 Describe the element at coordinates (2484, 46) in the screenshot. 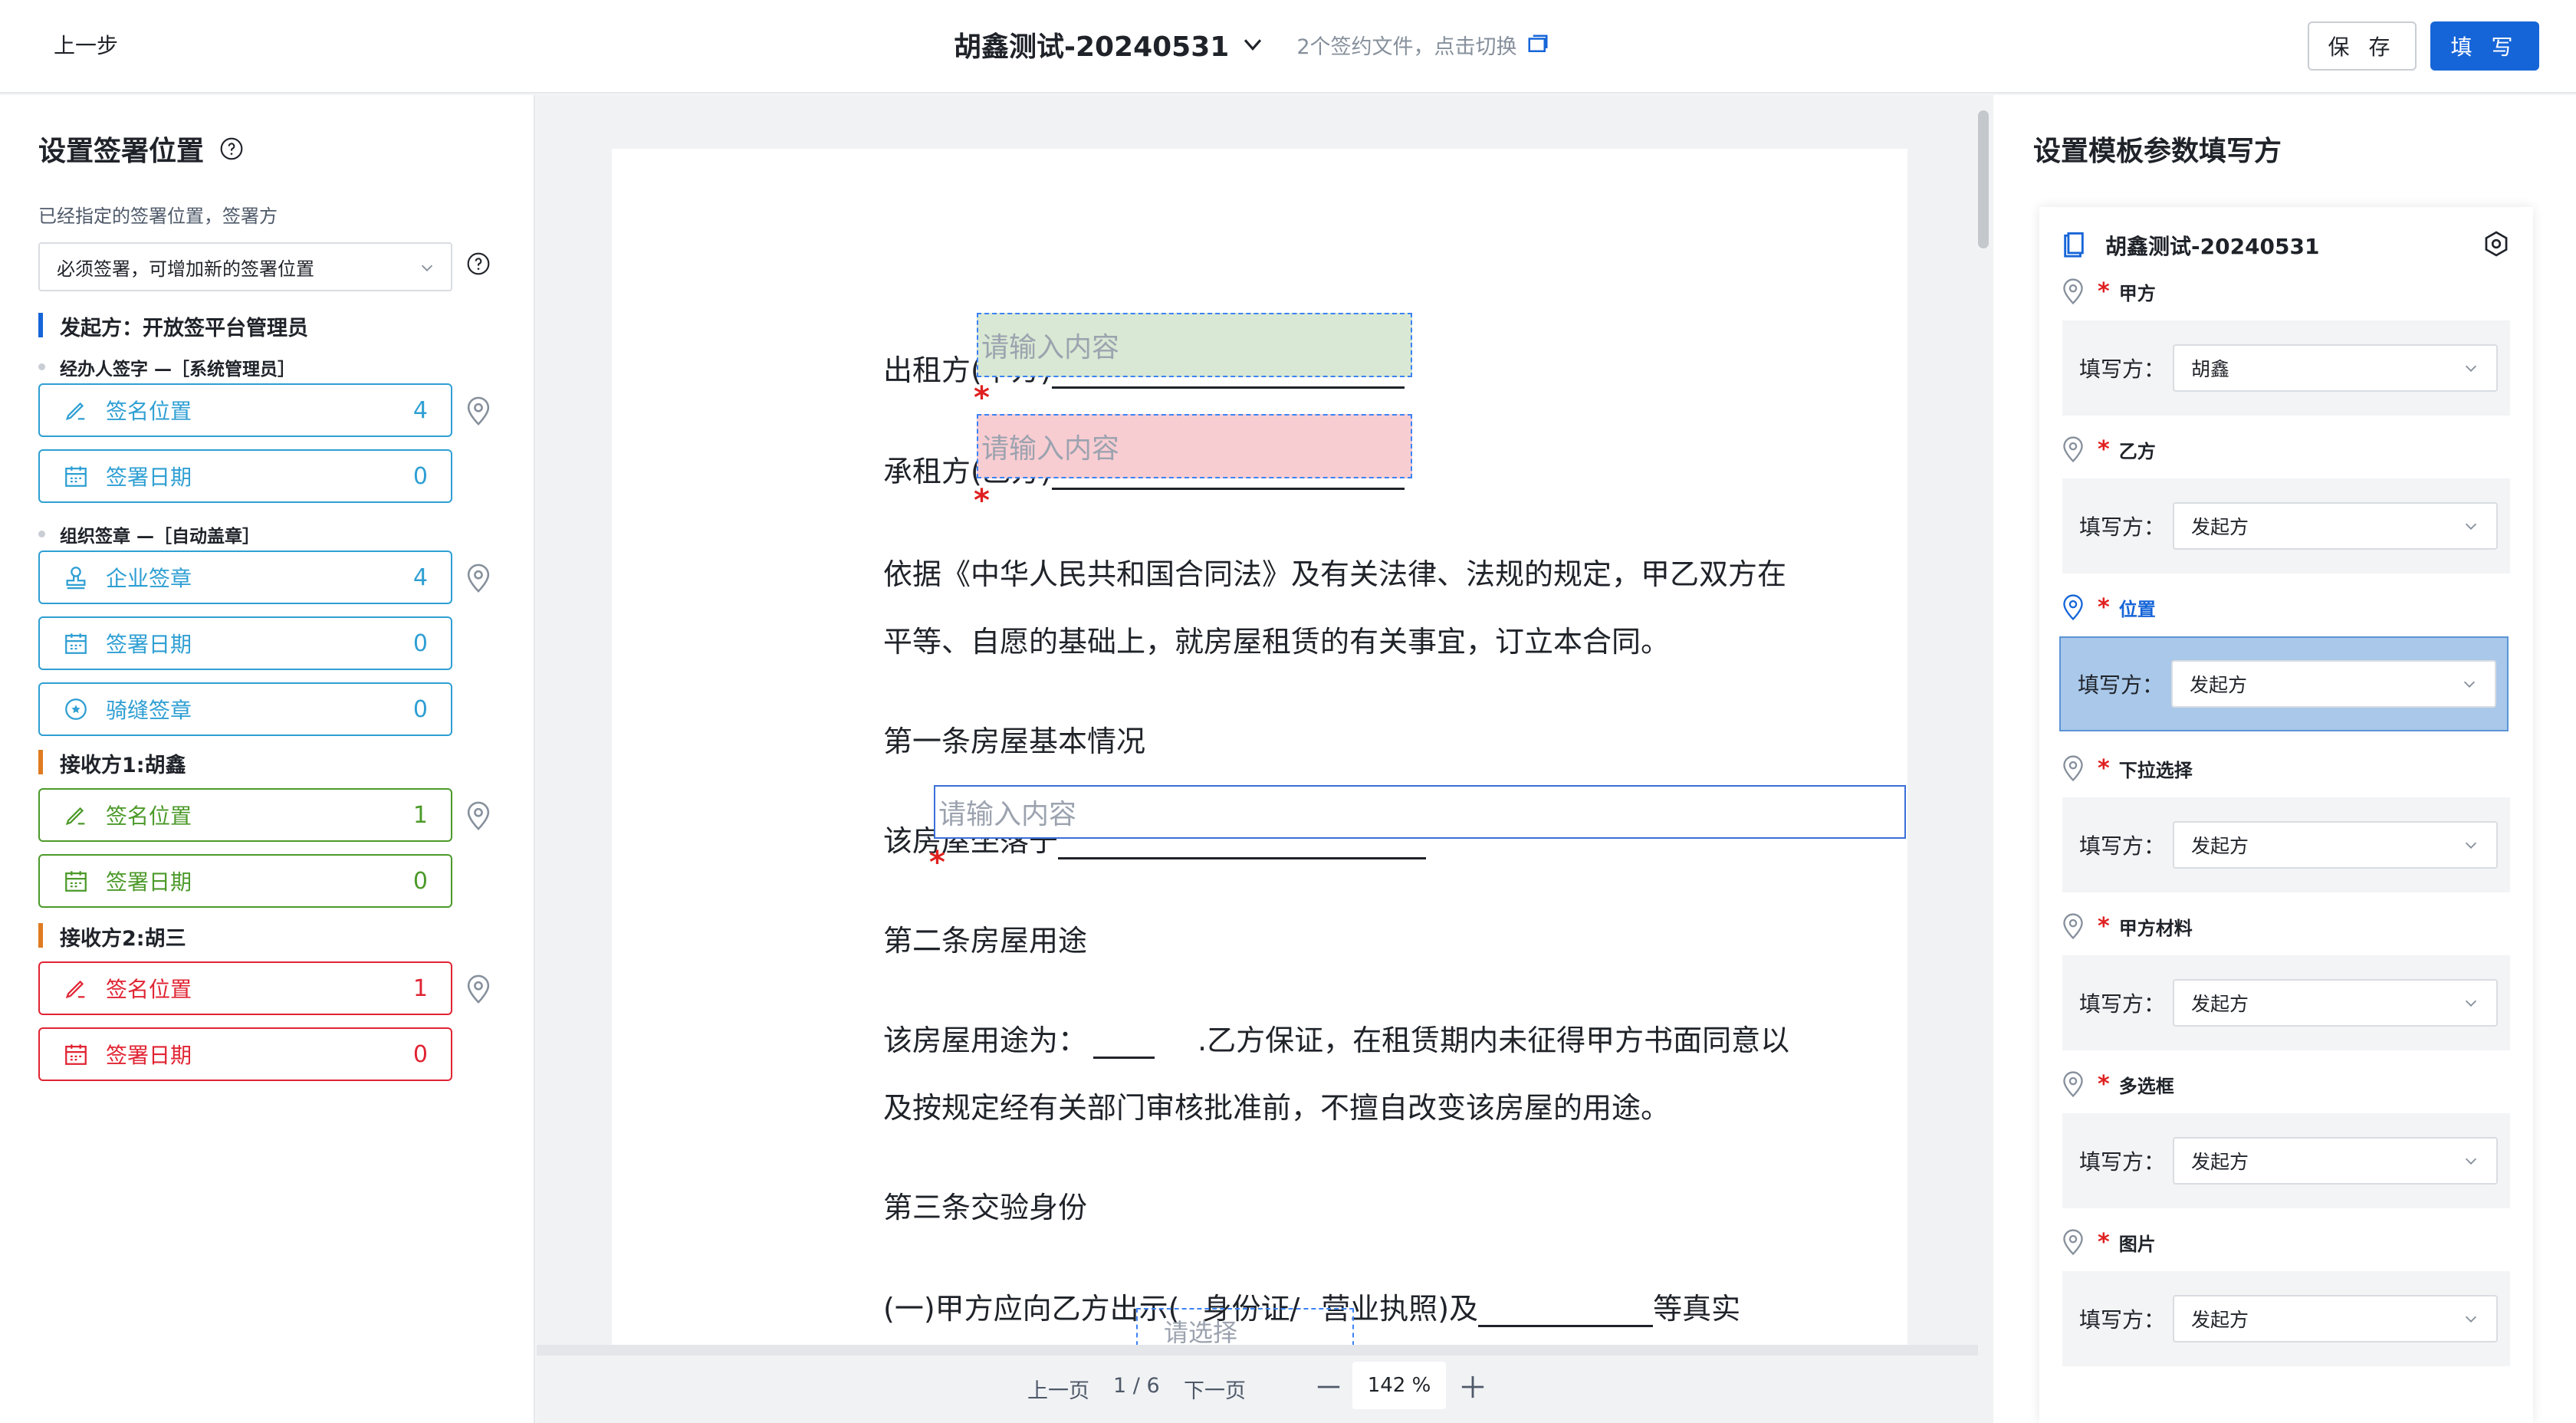

I see `fill-button: 填 写` at that location.